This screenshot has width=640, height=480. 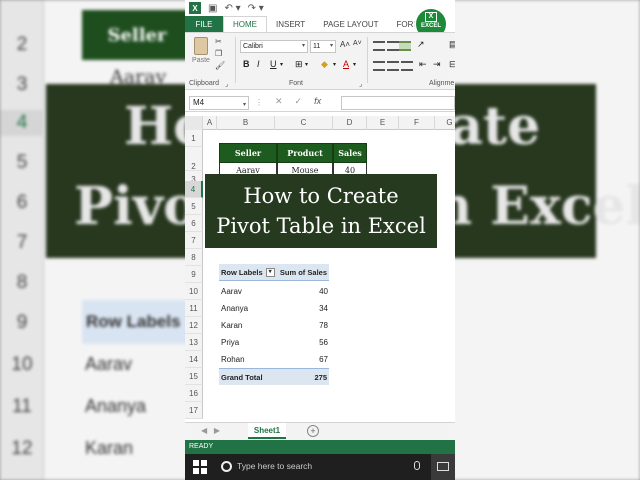 I want to click on column-header-e: E, so click(x=383, y=123).